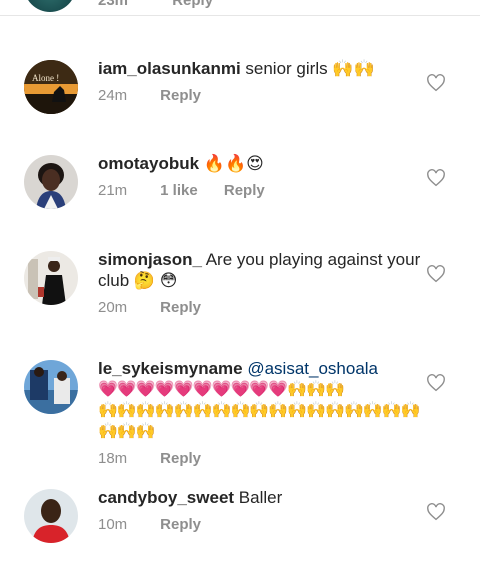  I want to click on comment-meta: 10m Reply, so click(262, 524).